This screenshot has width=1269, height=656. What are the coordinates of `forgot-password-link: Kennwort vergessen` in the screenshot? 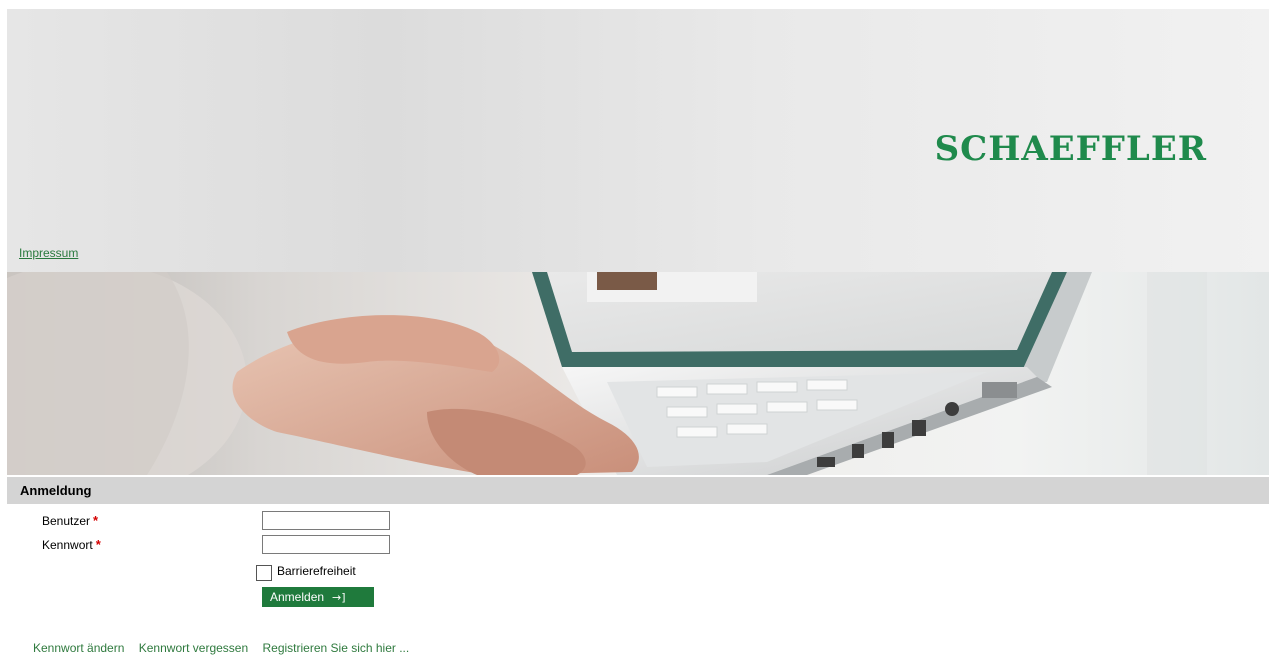 It's located at (193, 648).